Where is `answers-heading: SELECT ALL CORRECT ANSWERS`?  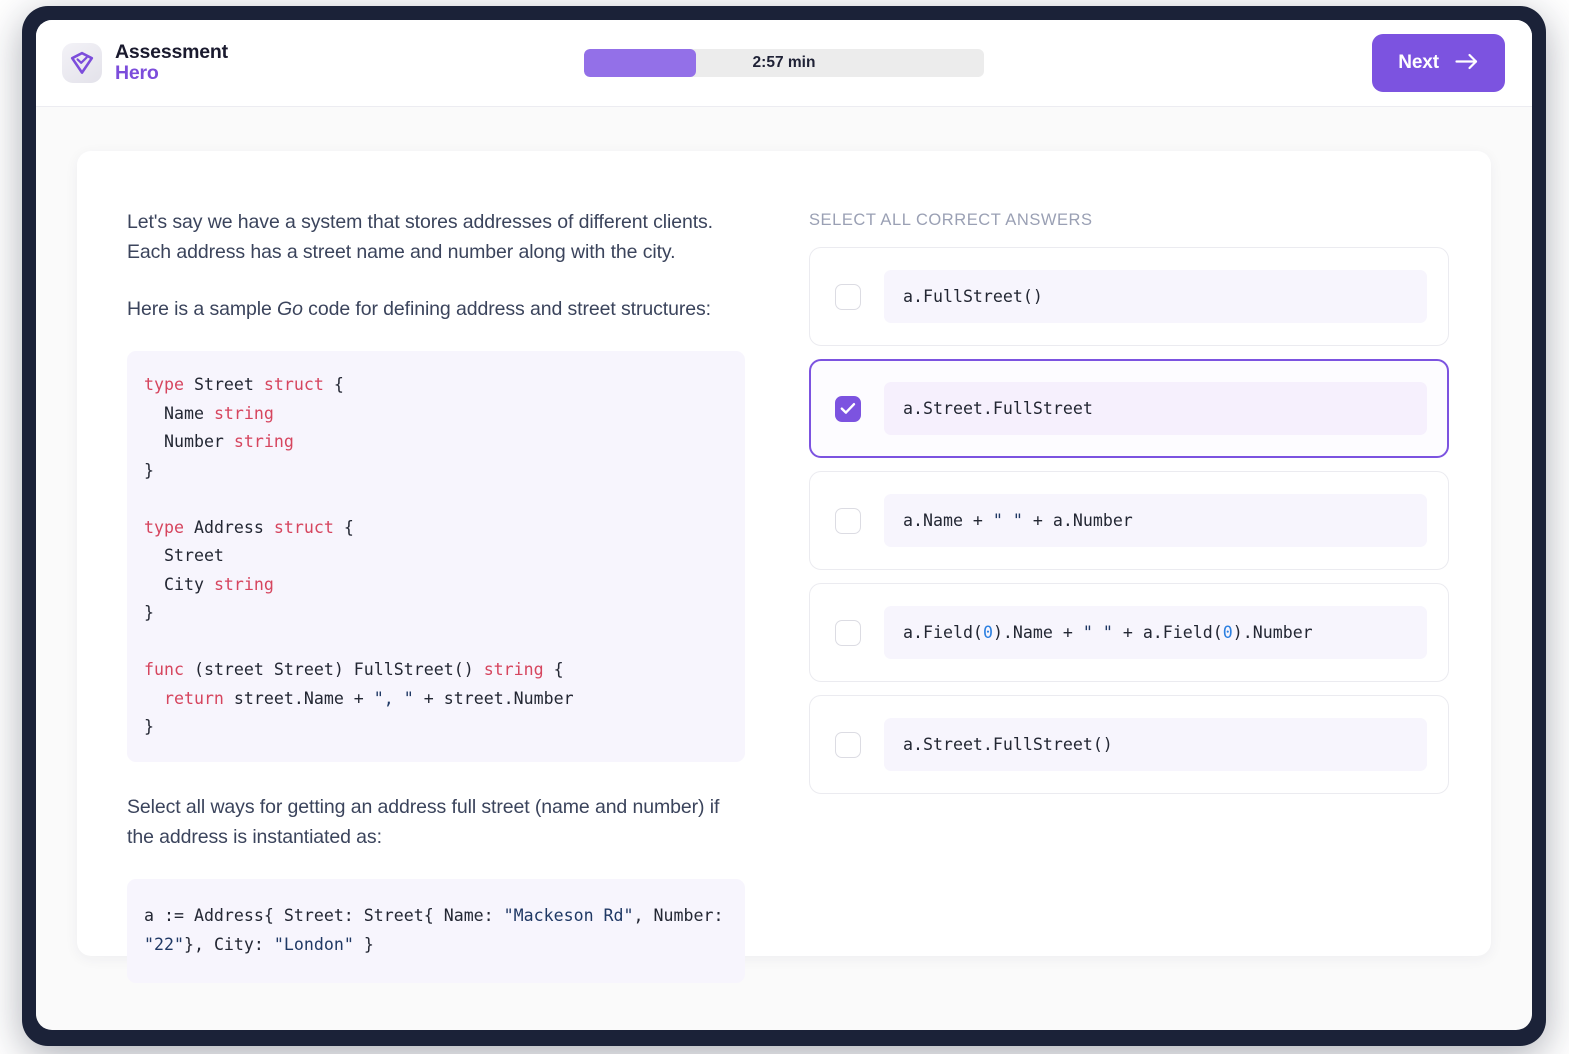
answers-heading: SELECT ALL CORRECT ANSWERS is located at coordinates (951, 220).